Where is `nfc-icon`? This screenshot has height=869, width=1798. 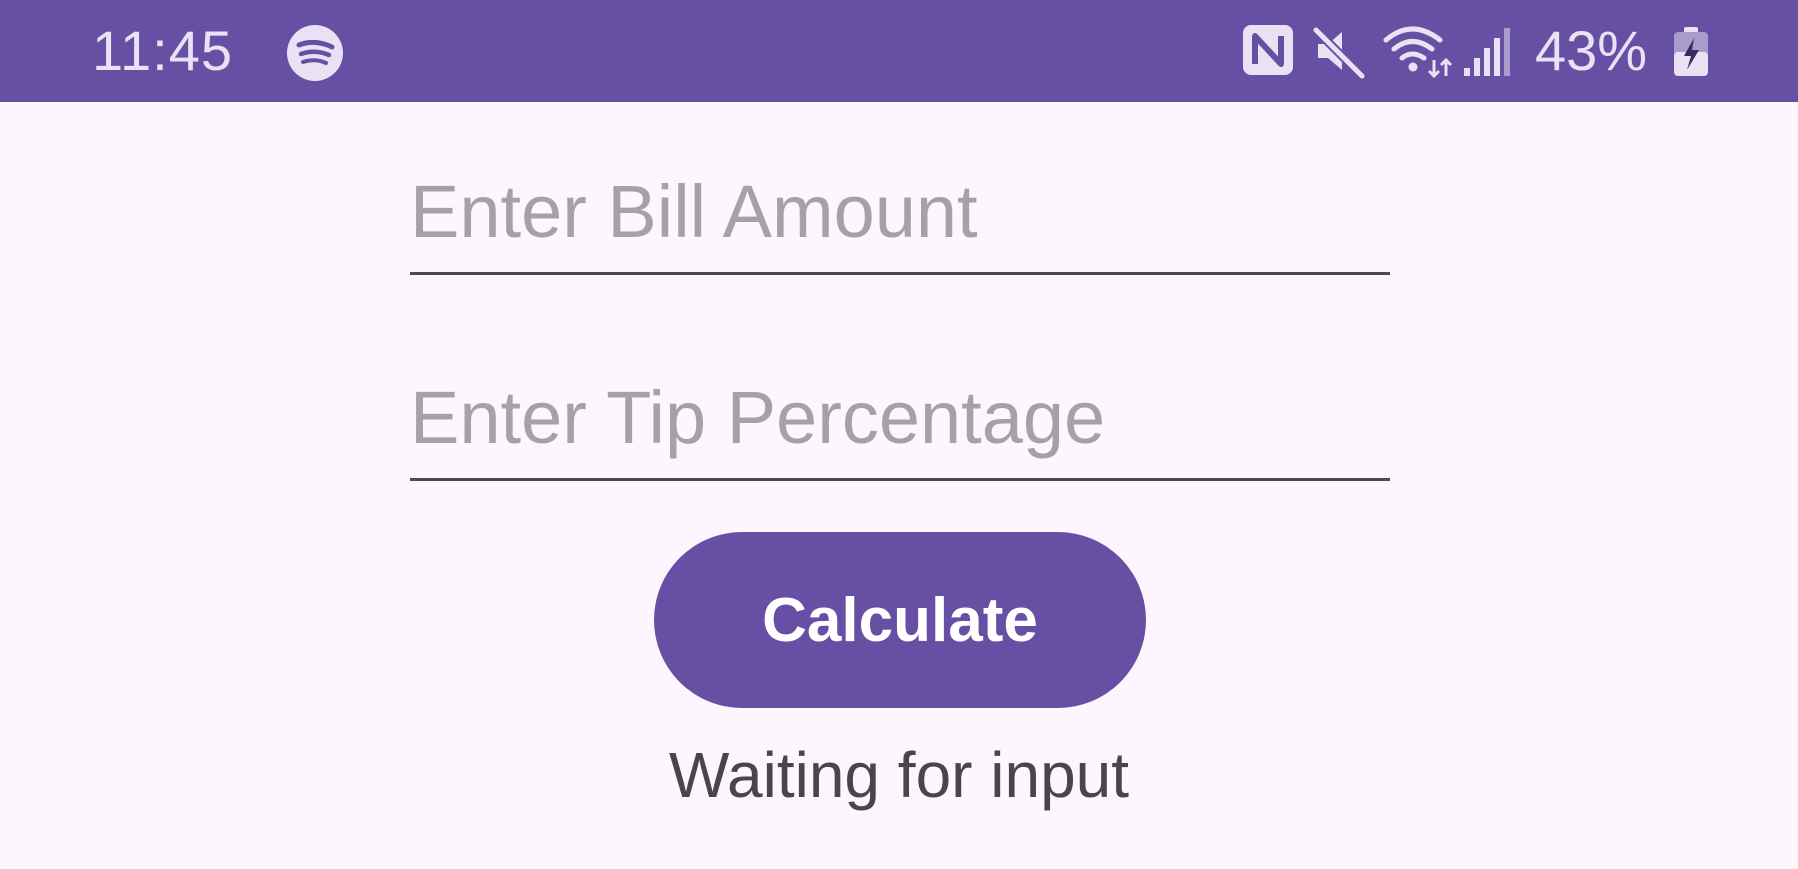
nfc-icon is located at coordinates (1268, 50).